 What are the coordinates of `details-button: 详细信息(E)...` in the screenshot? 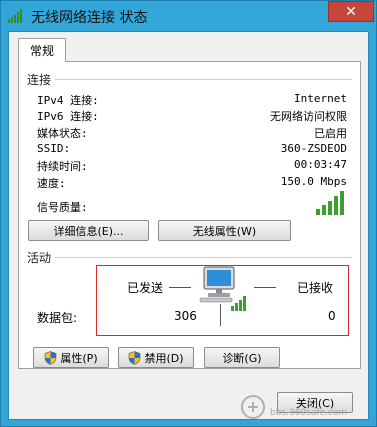 It's located at (88, 230).